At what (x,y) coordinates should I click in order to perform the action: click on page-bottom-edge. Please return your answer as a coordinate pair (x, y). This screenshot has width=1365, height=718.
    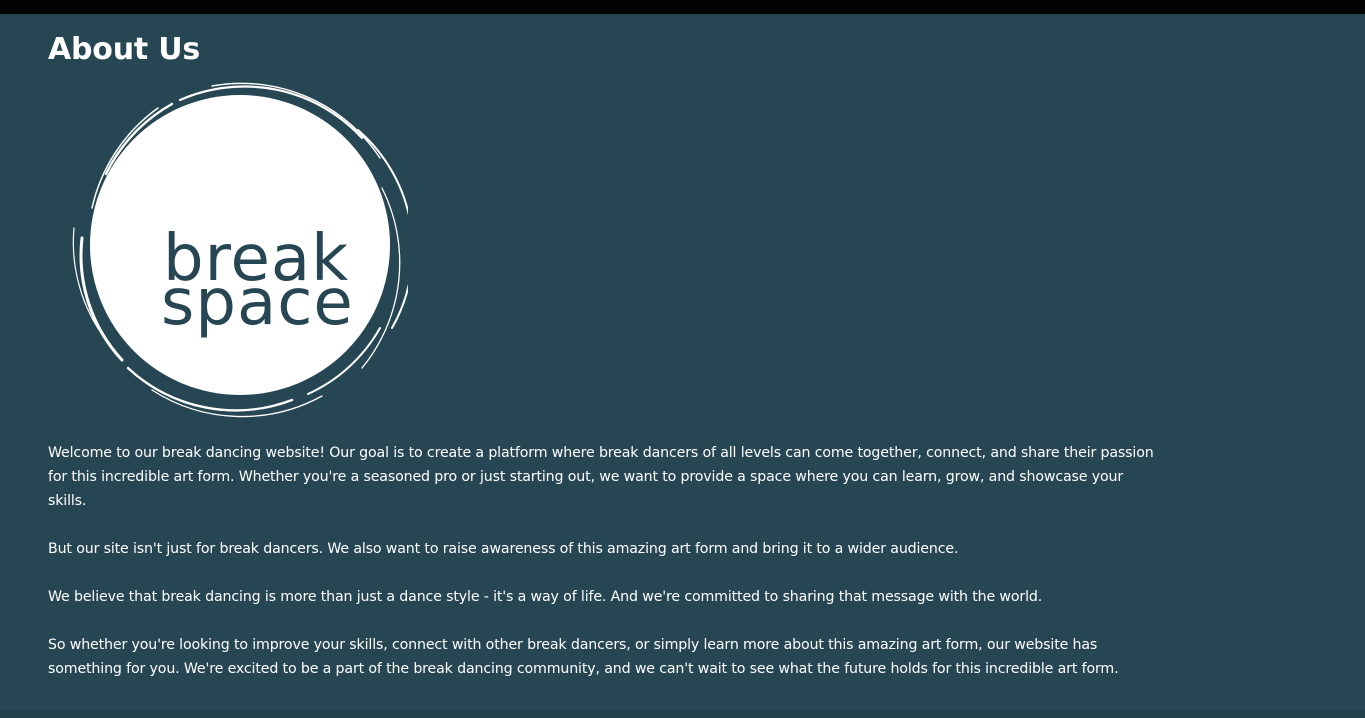
    Looking at the image, I should click on (682, 714).